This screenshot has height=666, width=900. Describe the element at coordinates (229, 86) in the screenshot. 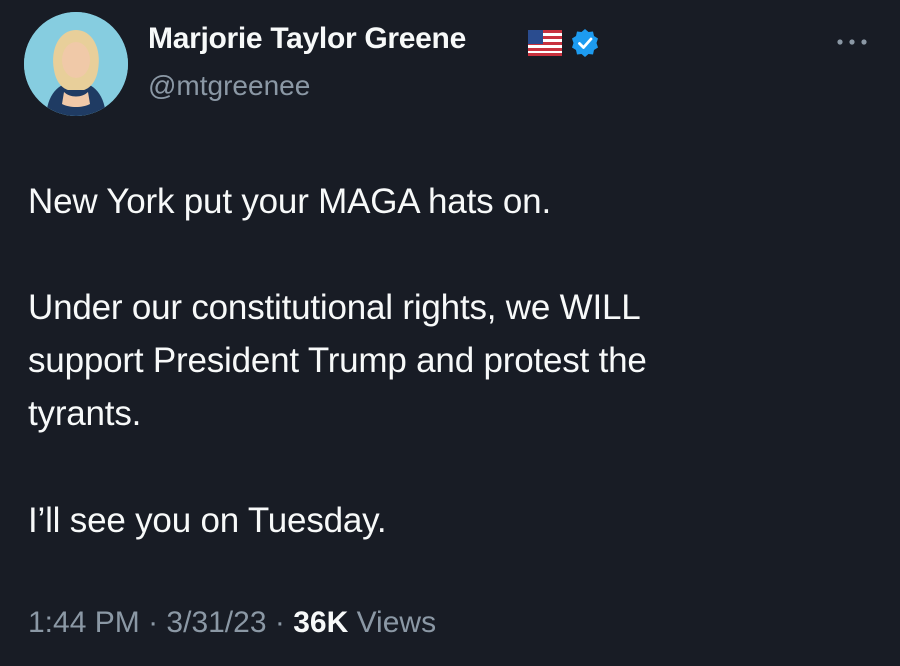

I see `author-handle: @mtgreenee` at that location.